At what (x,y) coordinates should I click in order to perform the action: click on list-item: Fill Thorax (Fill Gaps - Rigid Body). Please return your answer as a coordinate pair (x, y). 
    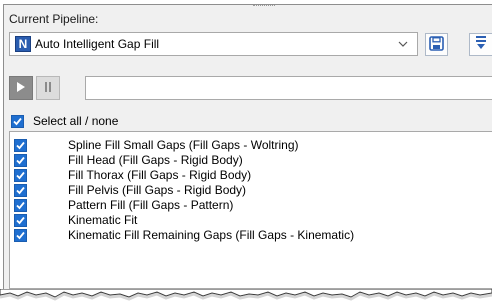
    Looking at the image, I should click on (132, 175).